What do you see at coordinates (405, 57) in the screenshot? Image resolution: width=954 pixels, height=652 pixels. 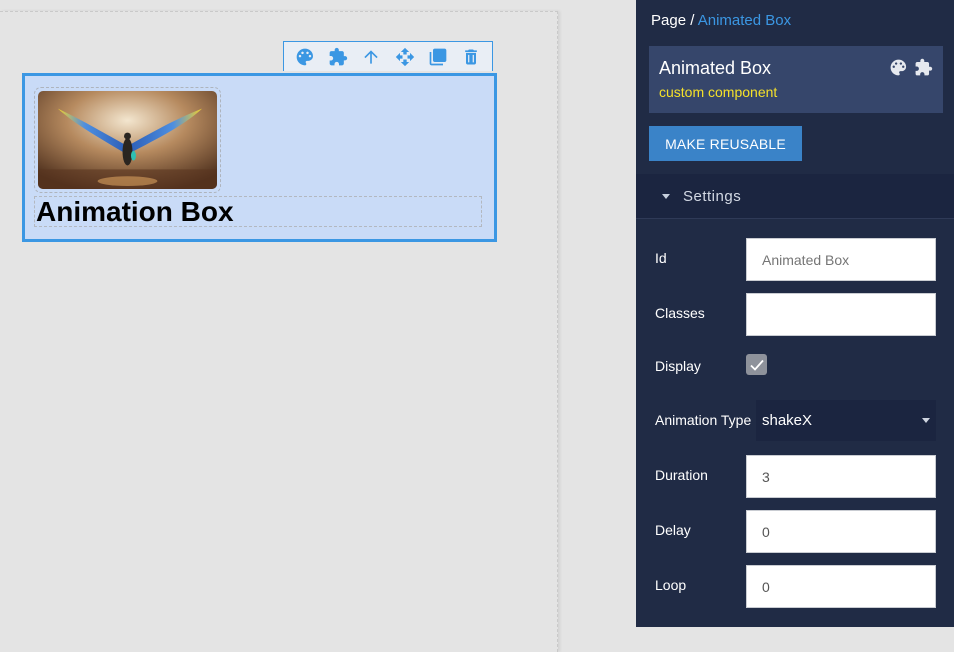 I see `move-icon` at bounding box center [405, 57].